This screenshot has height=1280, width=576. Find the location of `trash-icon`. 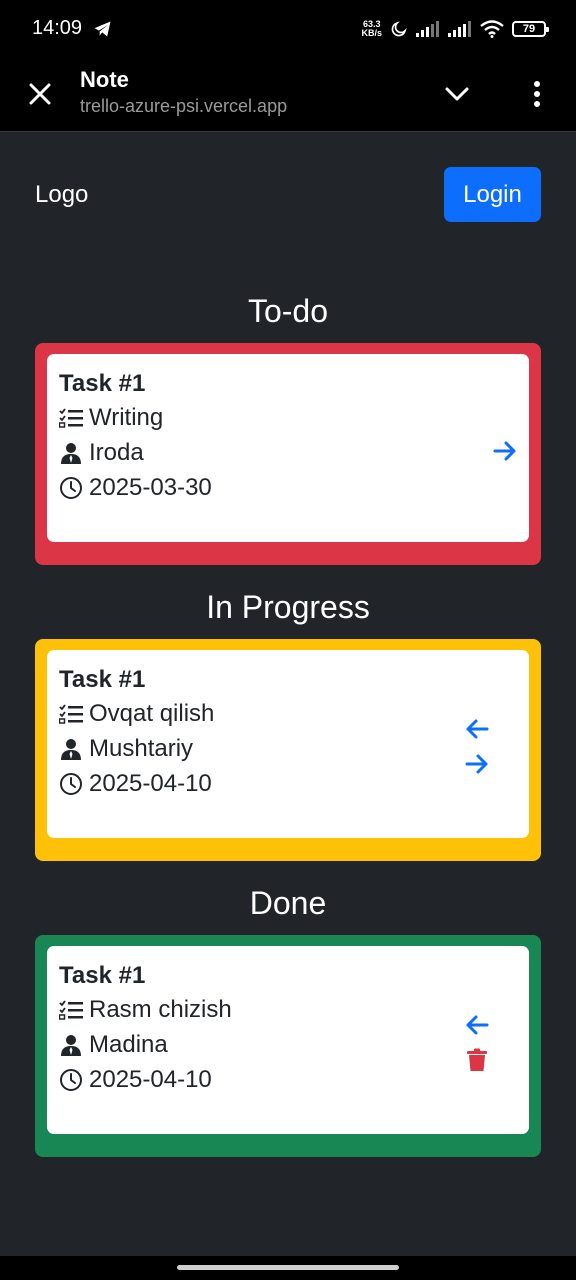

trash-icon is located at coordinates (477, 1059).